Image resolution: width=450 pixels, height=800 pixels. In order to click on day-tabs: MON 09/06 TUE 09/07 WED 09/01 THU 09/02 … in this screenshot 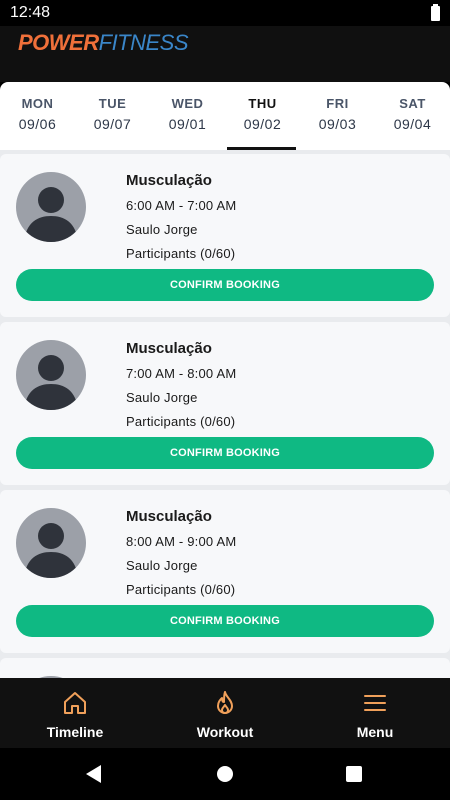, I will do `click(225, 116)`.